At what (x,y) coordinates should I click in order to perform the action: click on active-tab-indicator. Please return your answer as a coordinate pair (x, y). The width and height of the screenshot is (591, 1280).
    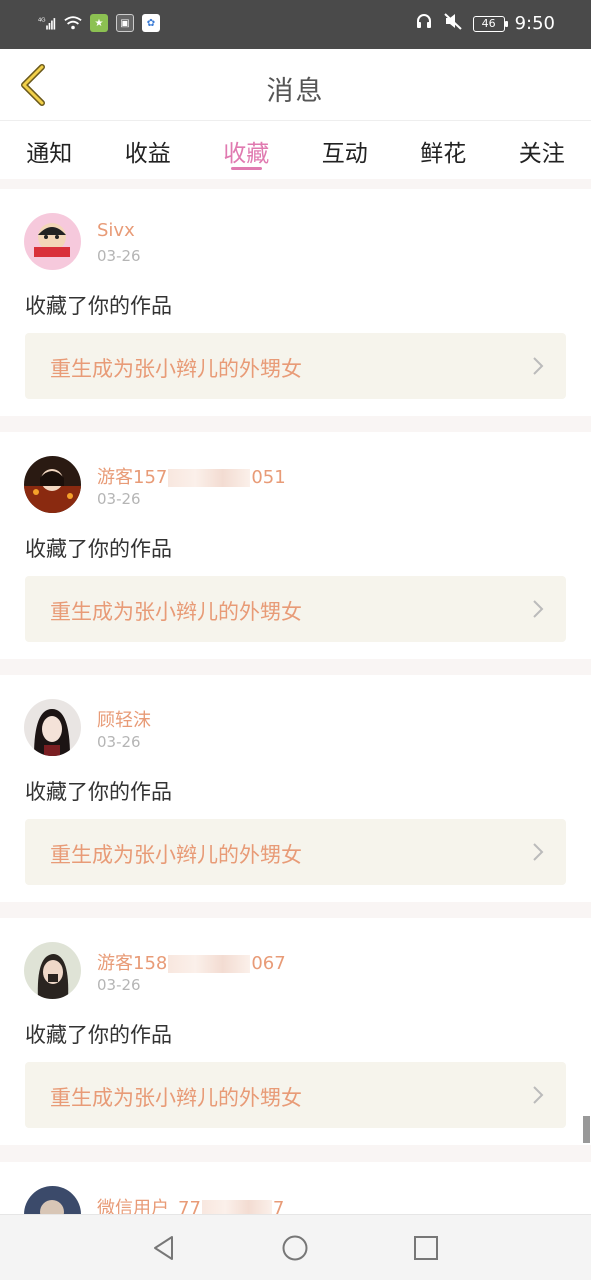
    Looking at the image, I should click on (247, 168).